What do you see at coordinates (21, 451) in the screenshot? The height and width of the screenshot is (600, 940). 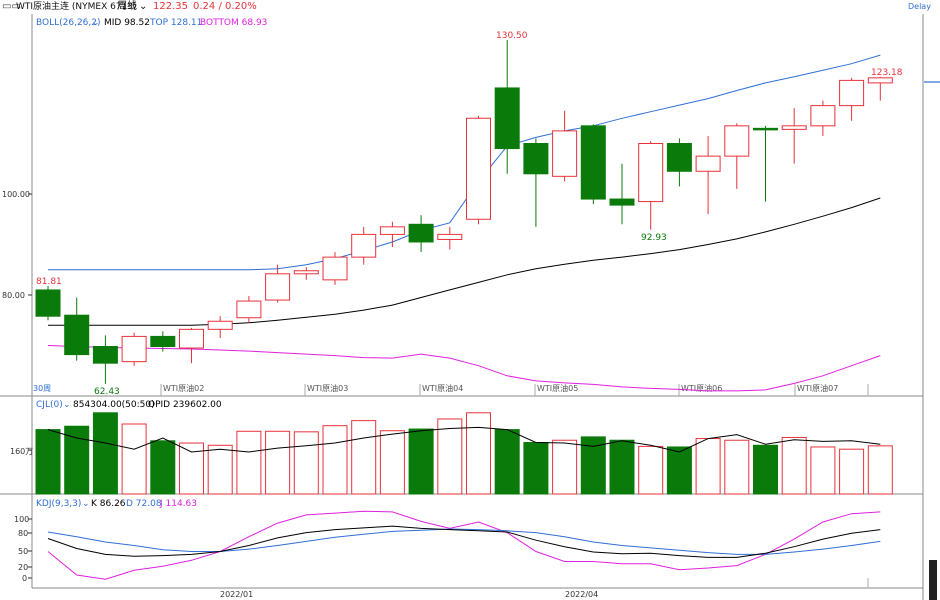 I see `y-axis-volume: 160万` at bounding box center [21, 451].